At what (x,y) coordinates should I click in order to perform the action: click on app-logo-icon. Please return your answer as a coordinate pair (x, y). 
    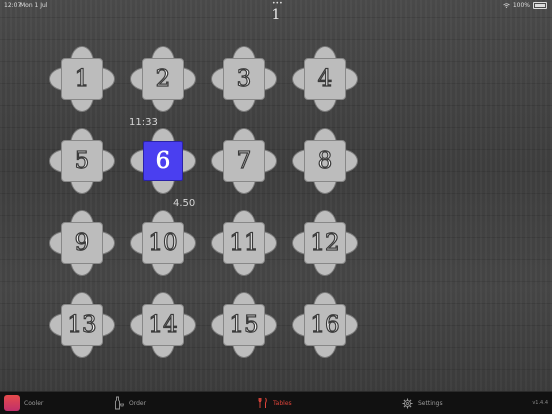
    Looking at the image, I should click on (12, 403).